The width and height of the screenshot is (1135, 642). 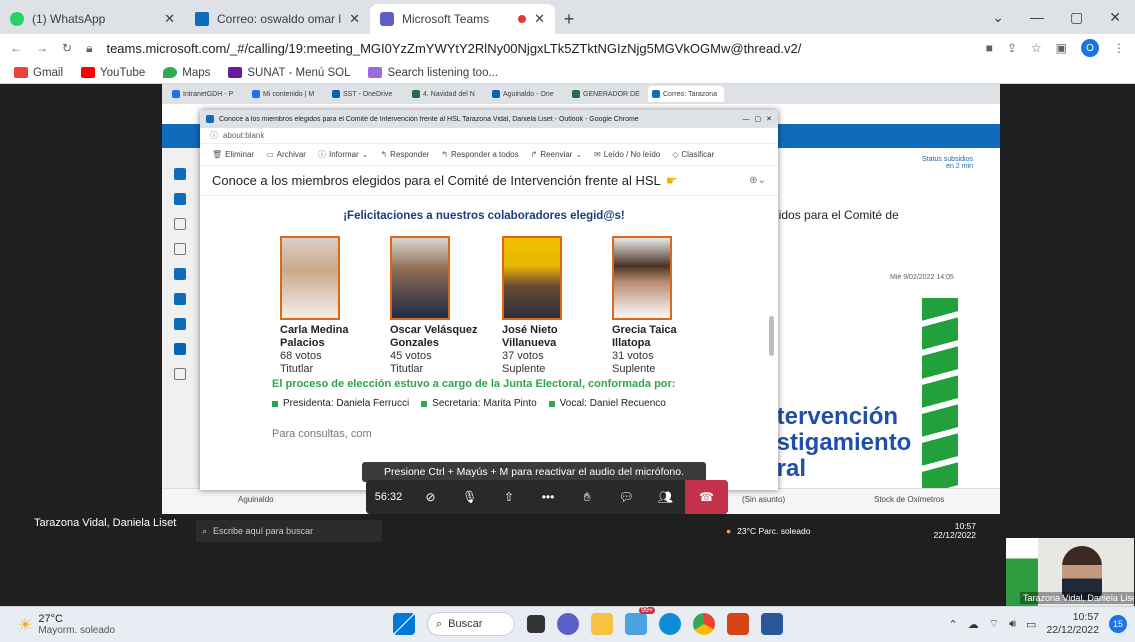 I want to click on reload-icon: ↻, so click(x=67, y=48).